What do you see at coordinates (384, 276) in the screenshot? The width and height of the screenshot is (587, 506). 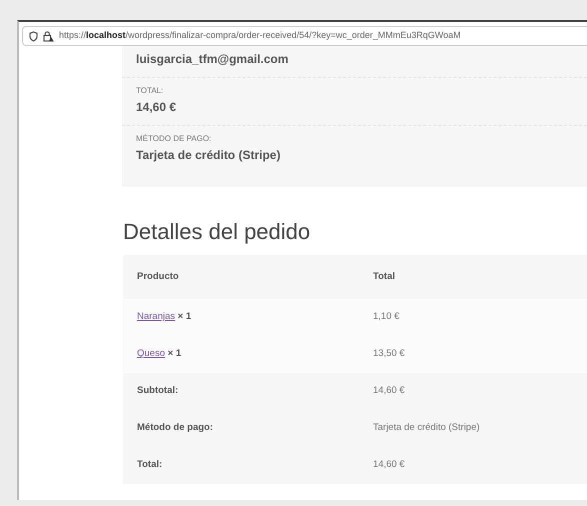 I see `column-header: Total` at bounding box center [384, 276].